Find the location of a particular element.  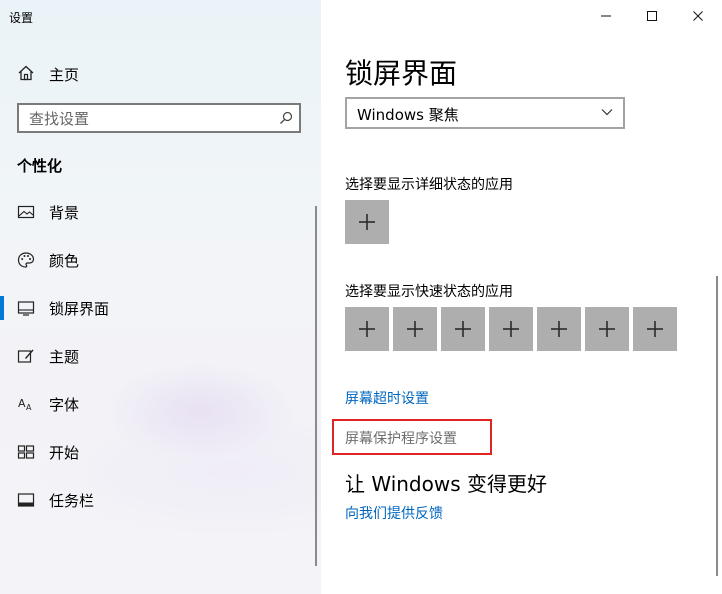

sidebar-item-label: 任务栏 is located at coordinates (72, 501).